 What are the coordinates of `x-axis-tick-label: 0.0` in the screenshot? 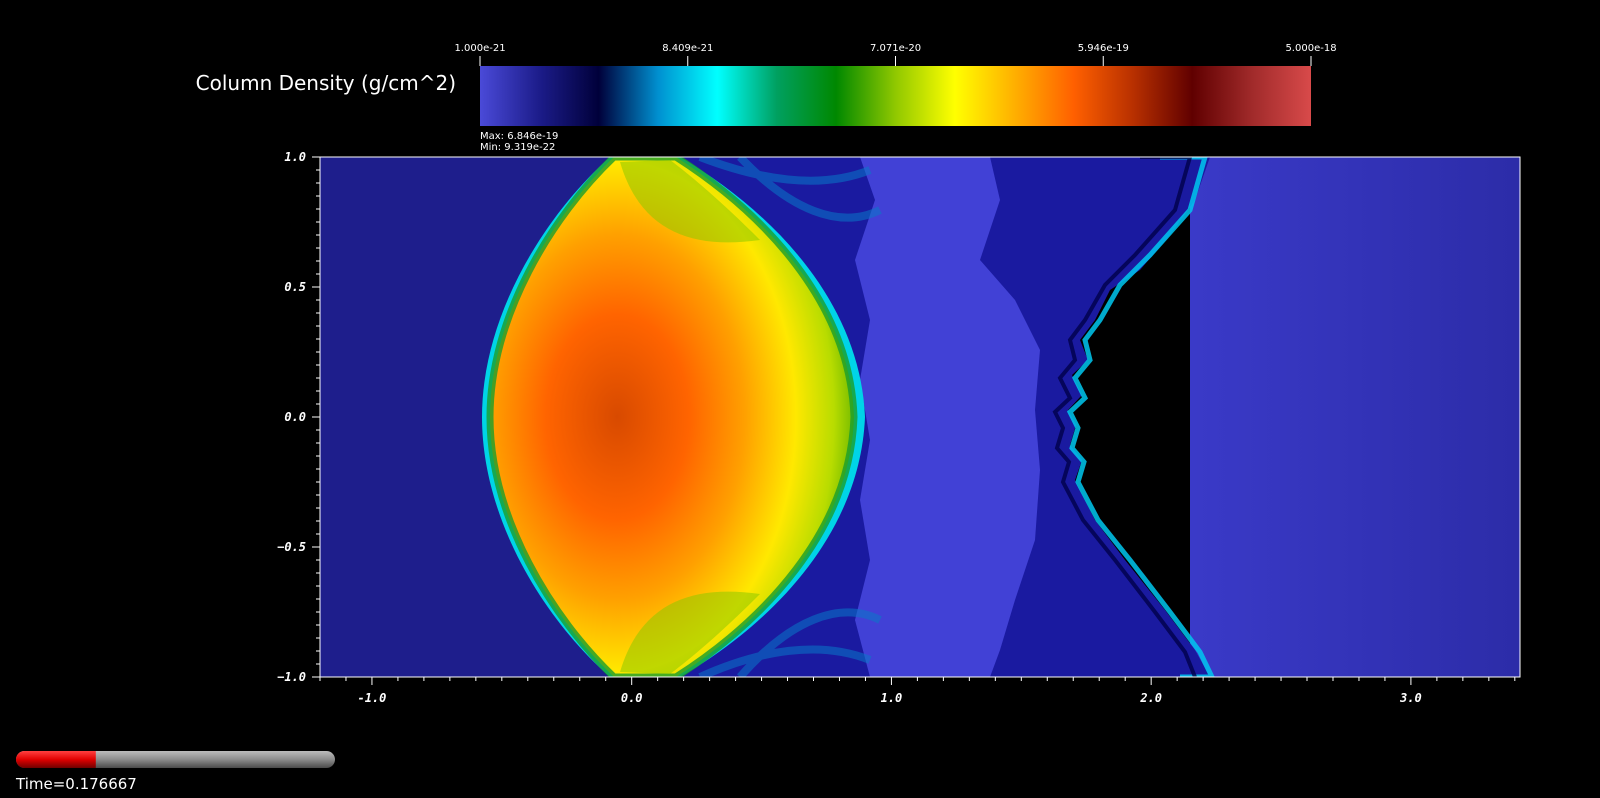 It's located at (632, 698).